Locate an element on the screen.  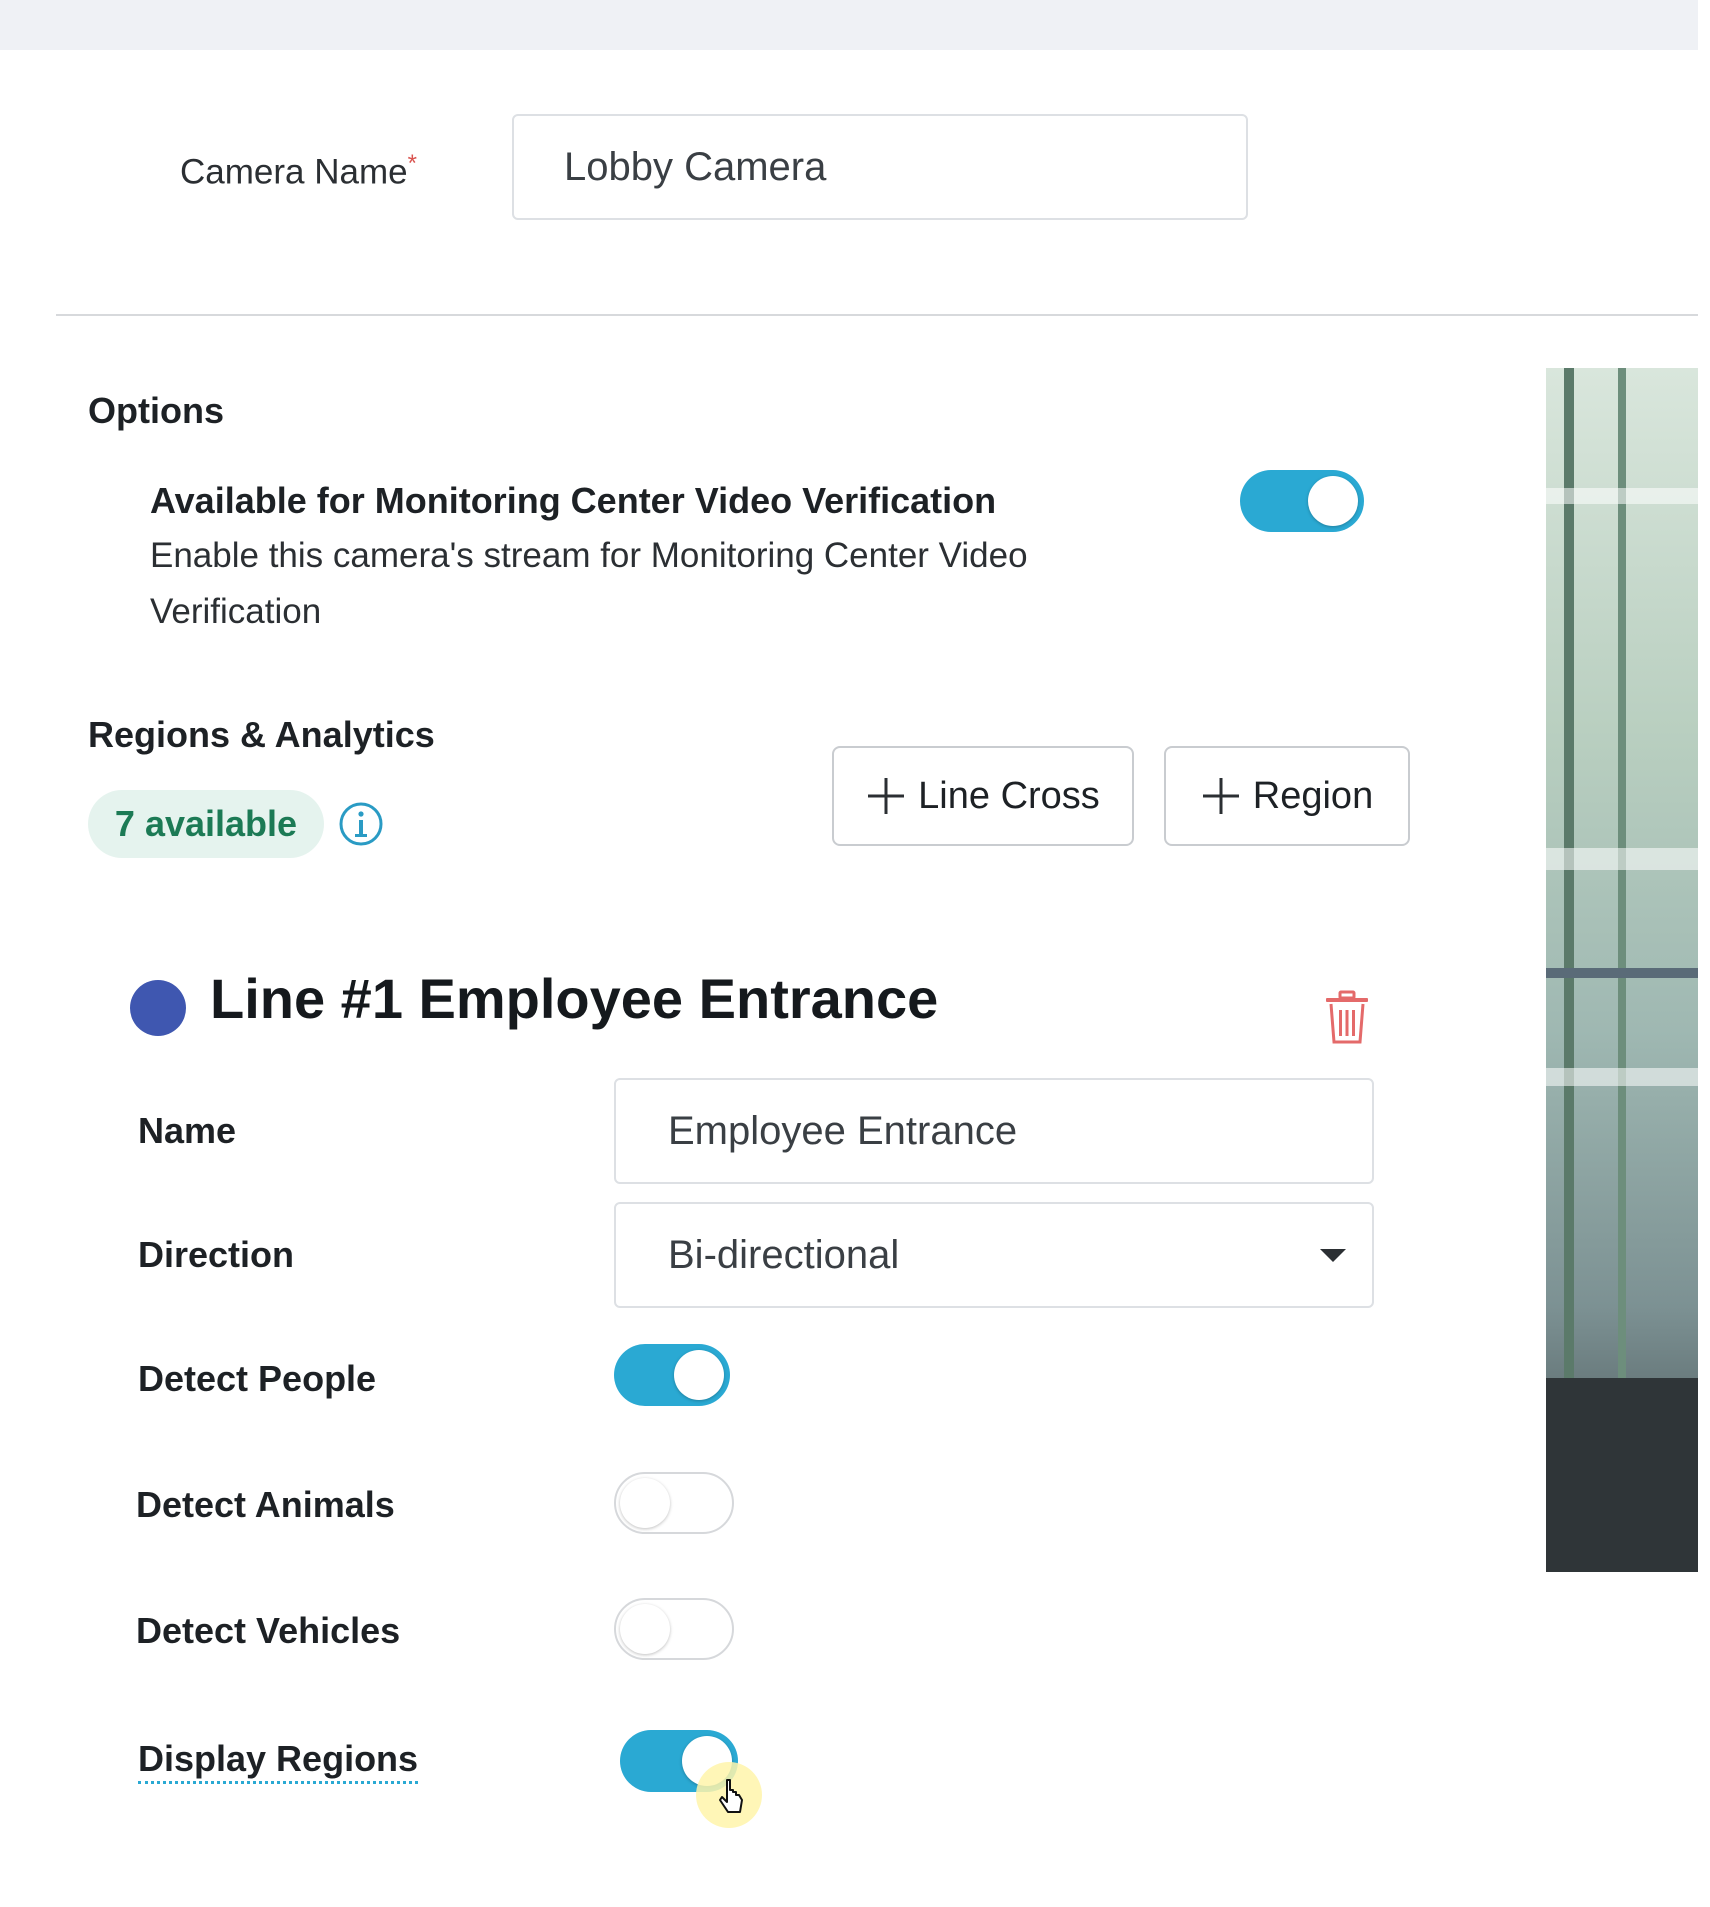
preview-dark-area is located at coordinates (1622, 1475).